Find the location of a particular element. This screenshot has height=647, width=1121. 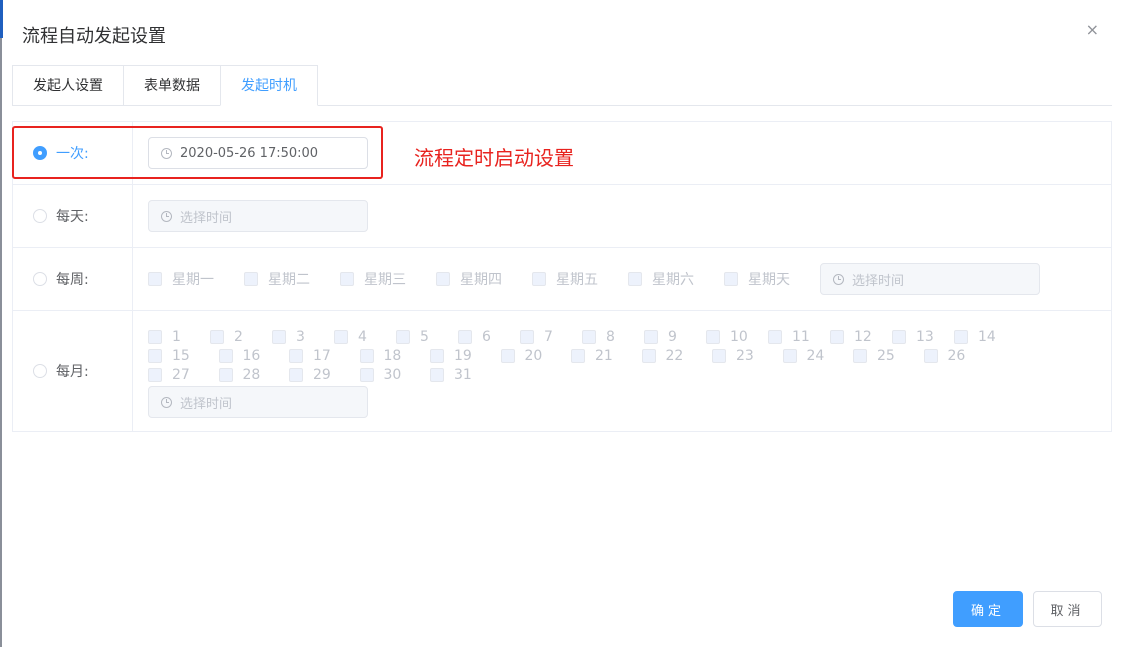

month-day-checkbox-31: 31 is located at coordinates (465, 374).